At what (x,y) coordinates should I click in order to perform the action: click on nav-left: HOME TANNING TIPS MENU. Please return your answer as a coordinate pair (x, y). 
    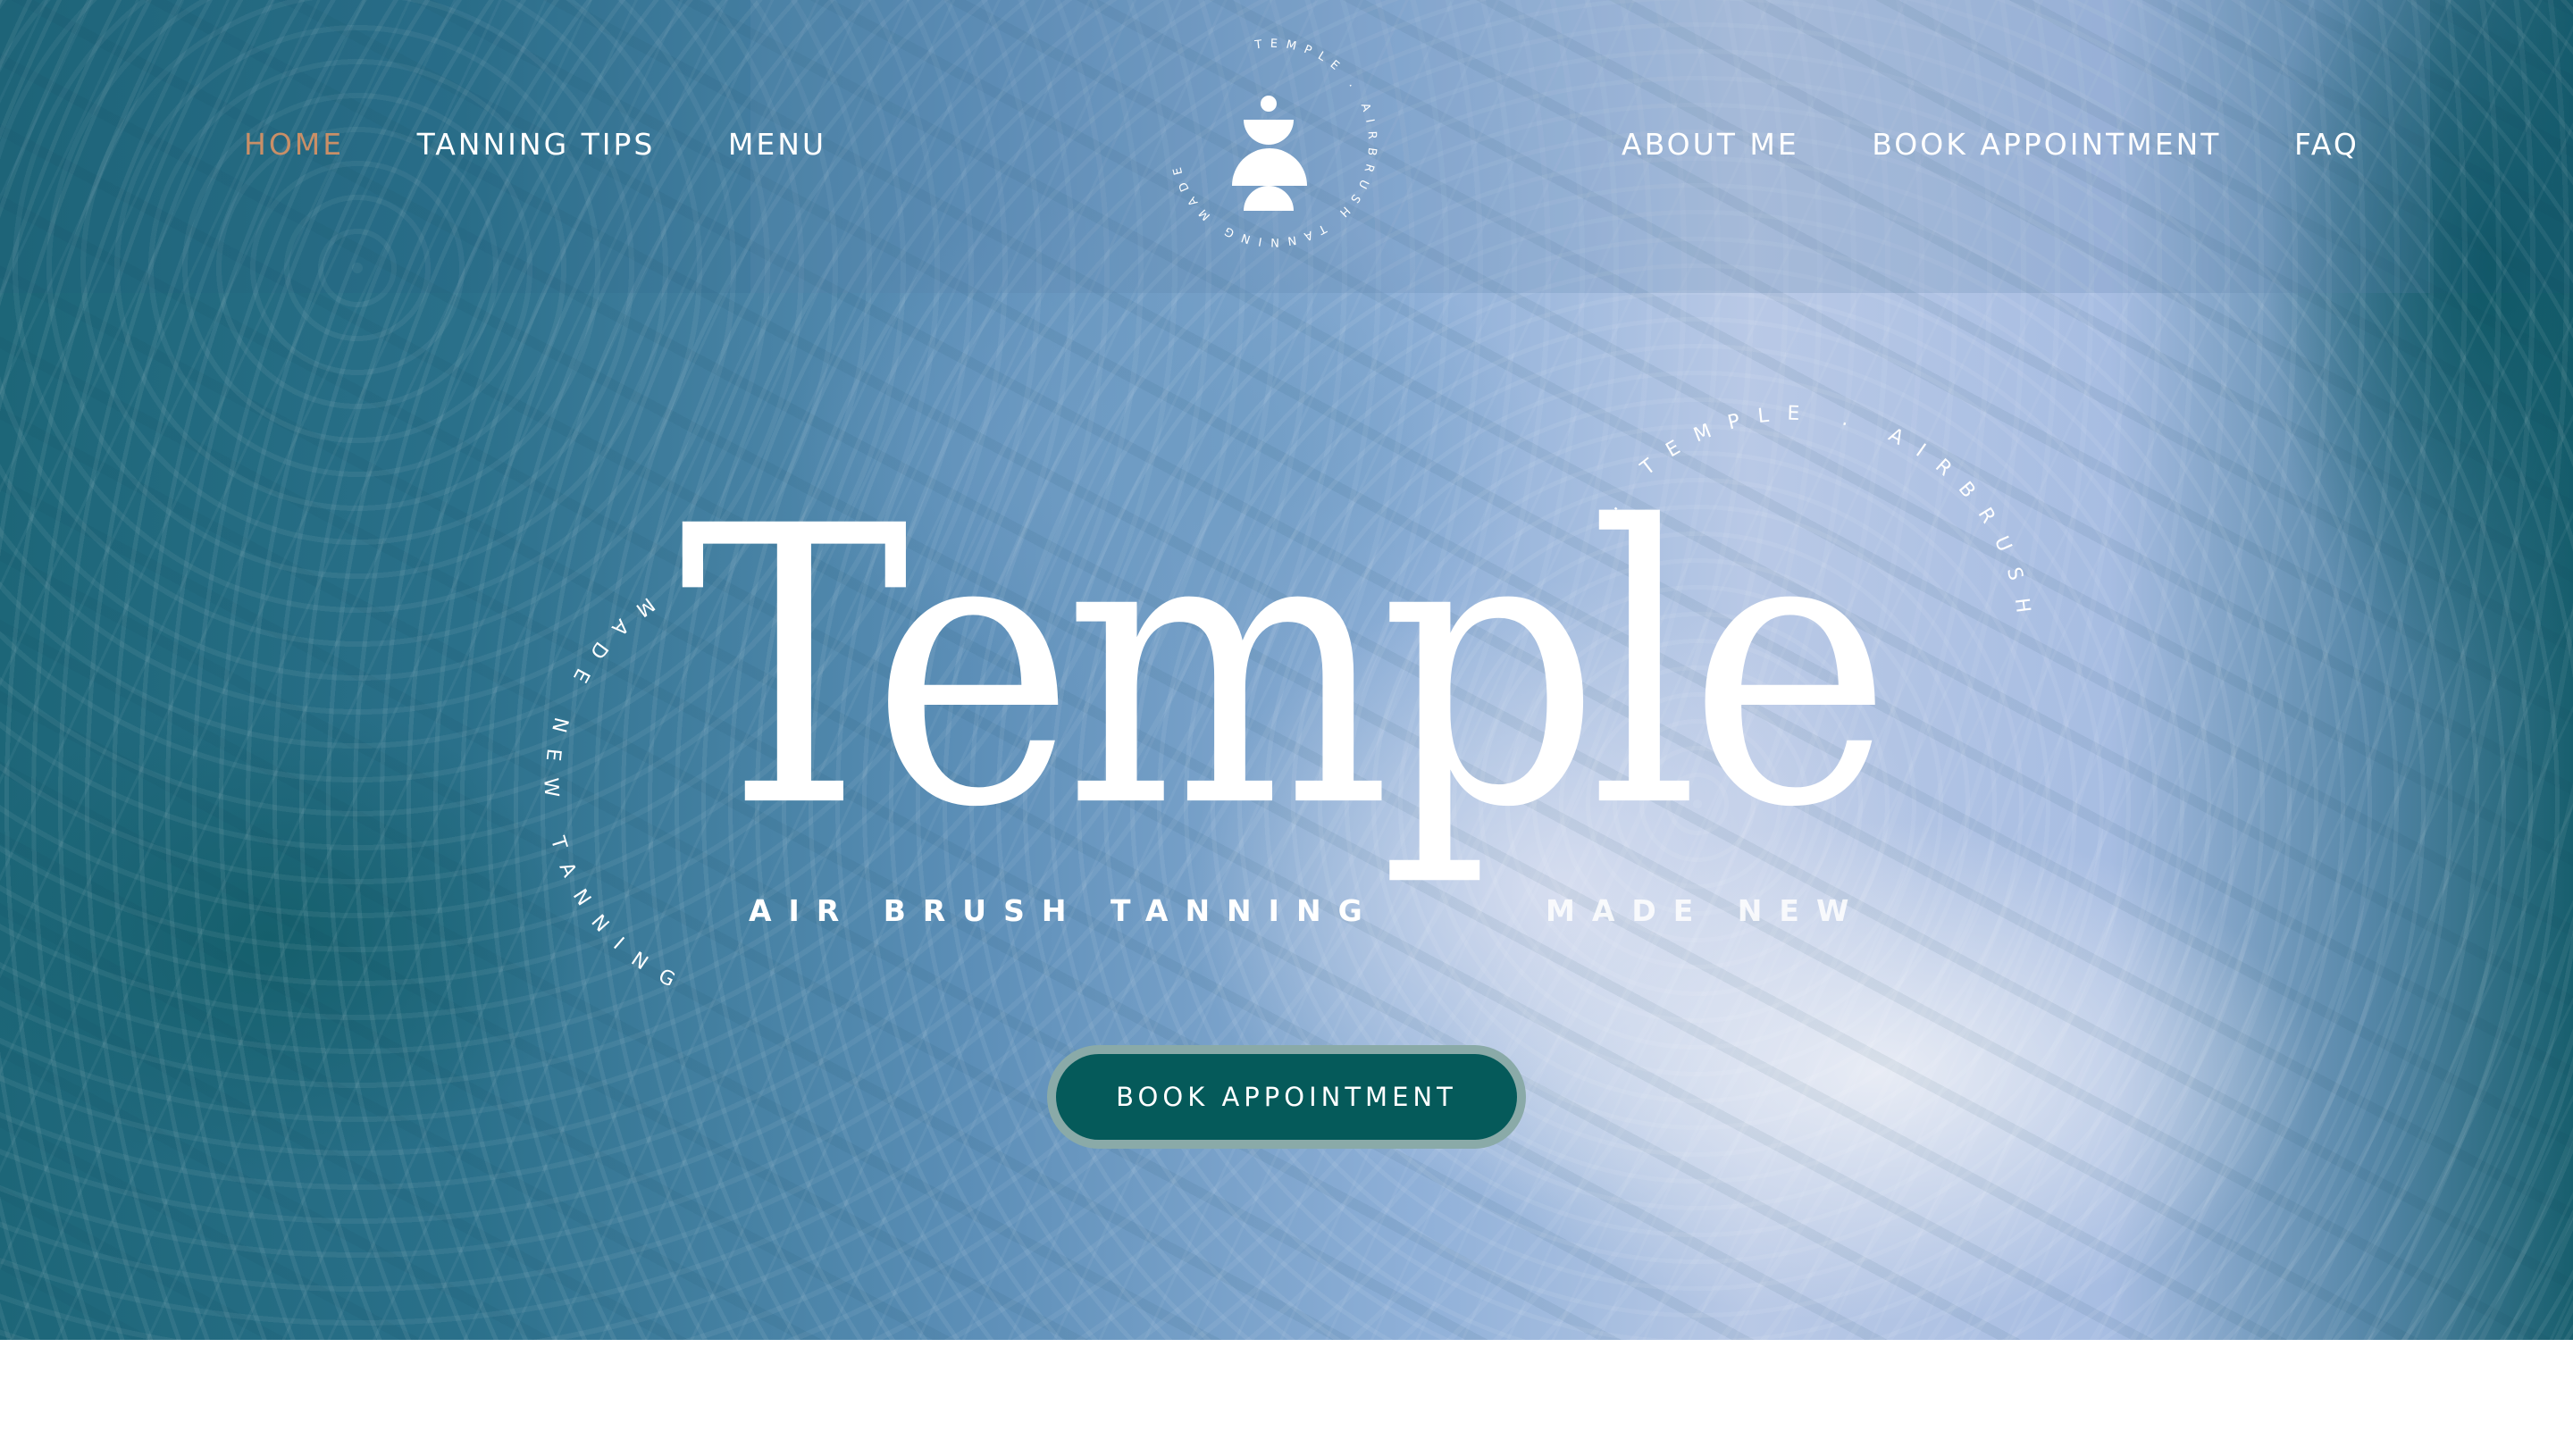
    Looking at the image, I should click on (535, 144).